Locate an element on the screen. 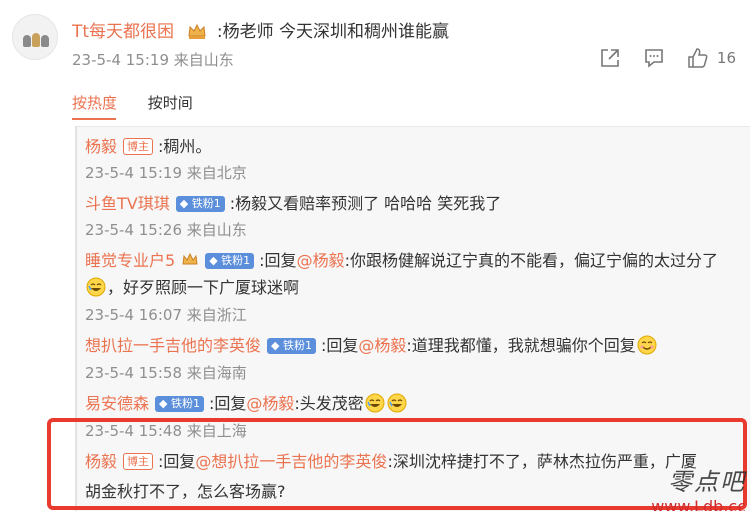 This screenshot has height=511, width=750. reply-item-continued: ，好歹照顾一下广厦球迷啊 is located at coordinates (192, 286).